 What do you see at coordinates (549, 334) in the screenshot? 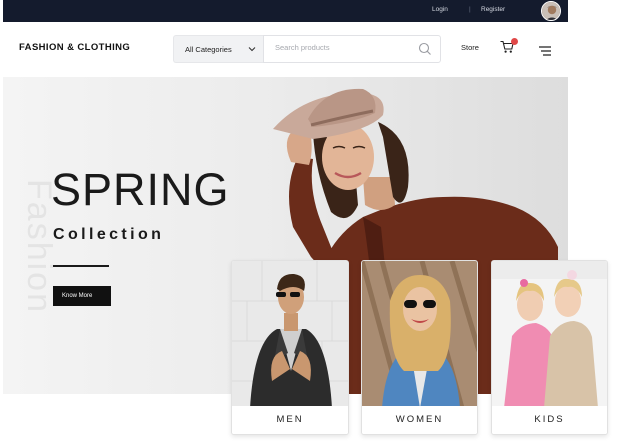
I see `category-image-kids` at bounding box center [549, 334].